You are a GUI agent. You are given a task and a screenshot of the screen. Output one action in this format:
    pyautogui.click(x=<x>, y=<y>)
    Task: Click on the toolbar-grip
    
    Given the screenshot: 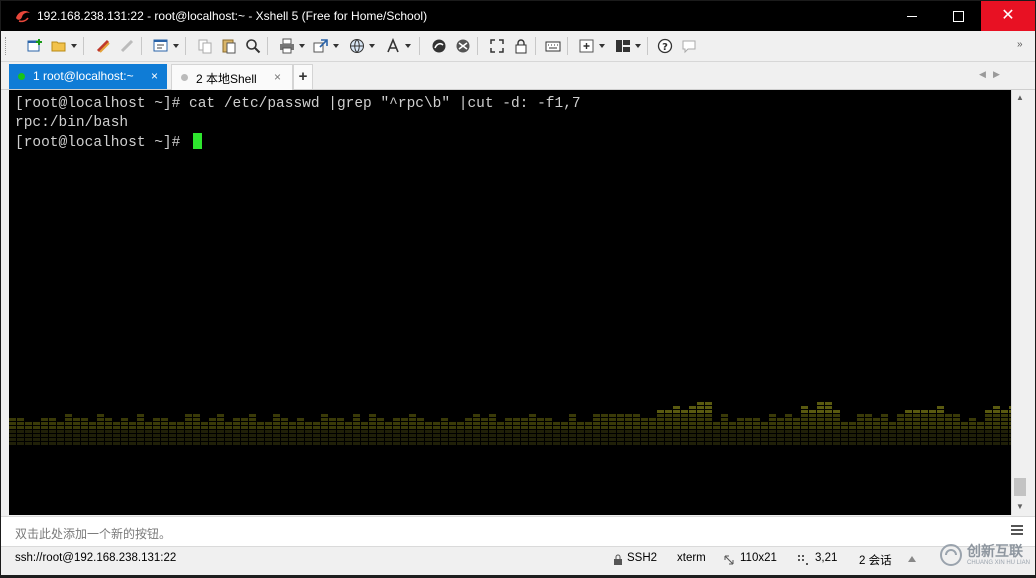 What is the action you would take?
    pyautogui.click(x=7, y=46)
    